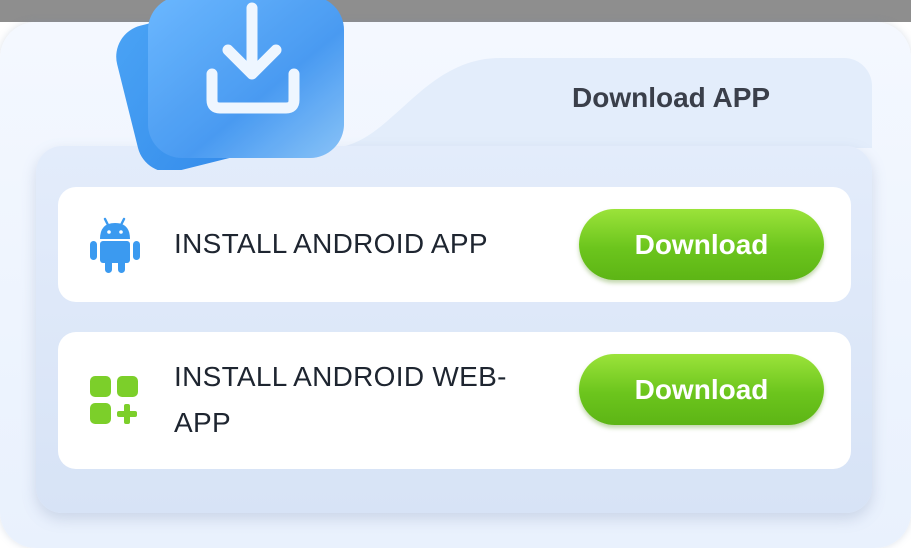 The width and height of the screenshot is (911, 548). What do you see at coordinates (701, 389) in the screenshot?
I see `download-android-webapp-button: Download` at bounding box center [701, 389].